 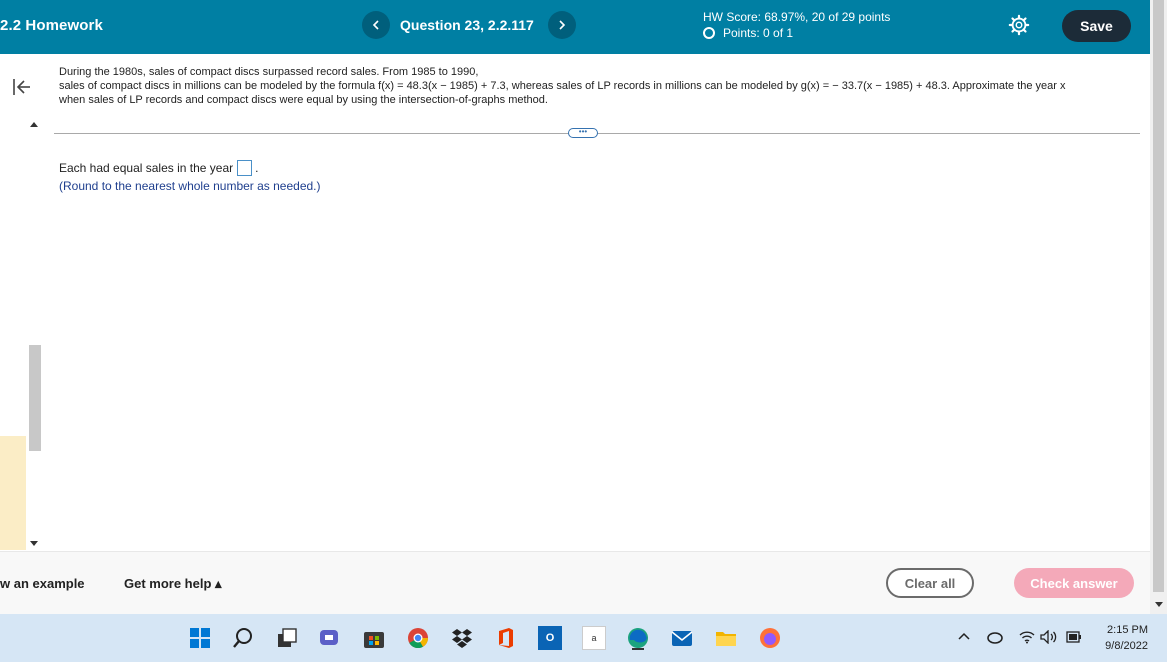 I want to click on task-view-icon, so click(x=287, y=638).